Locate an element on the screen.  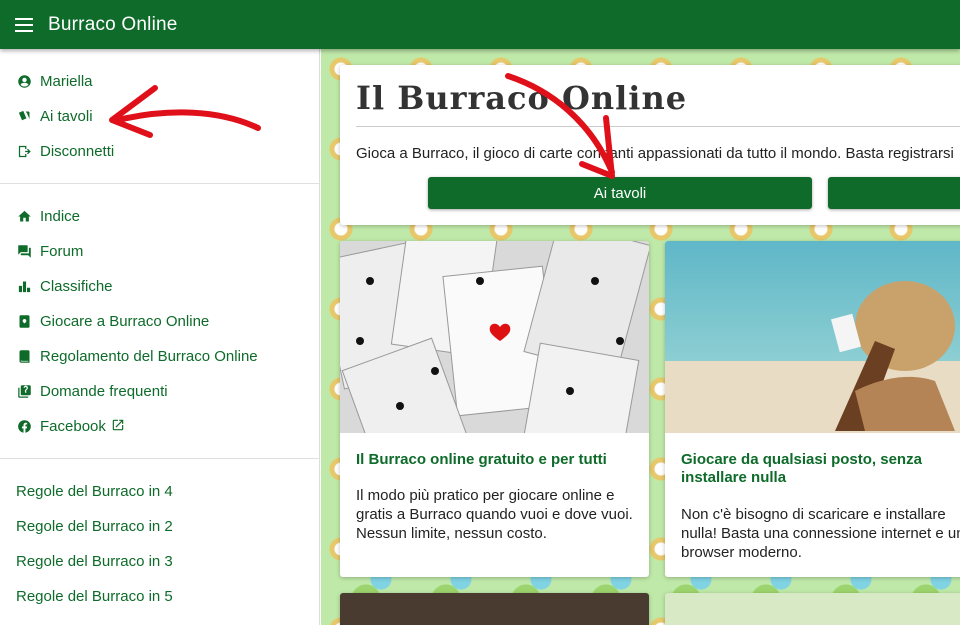
sidebar-item-label: Disconnetti is located at coordinates (77, 151).